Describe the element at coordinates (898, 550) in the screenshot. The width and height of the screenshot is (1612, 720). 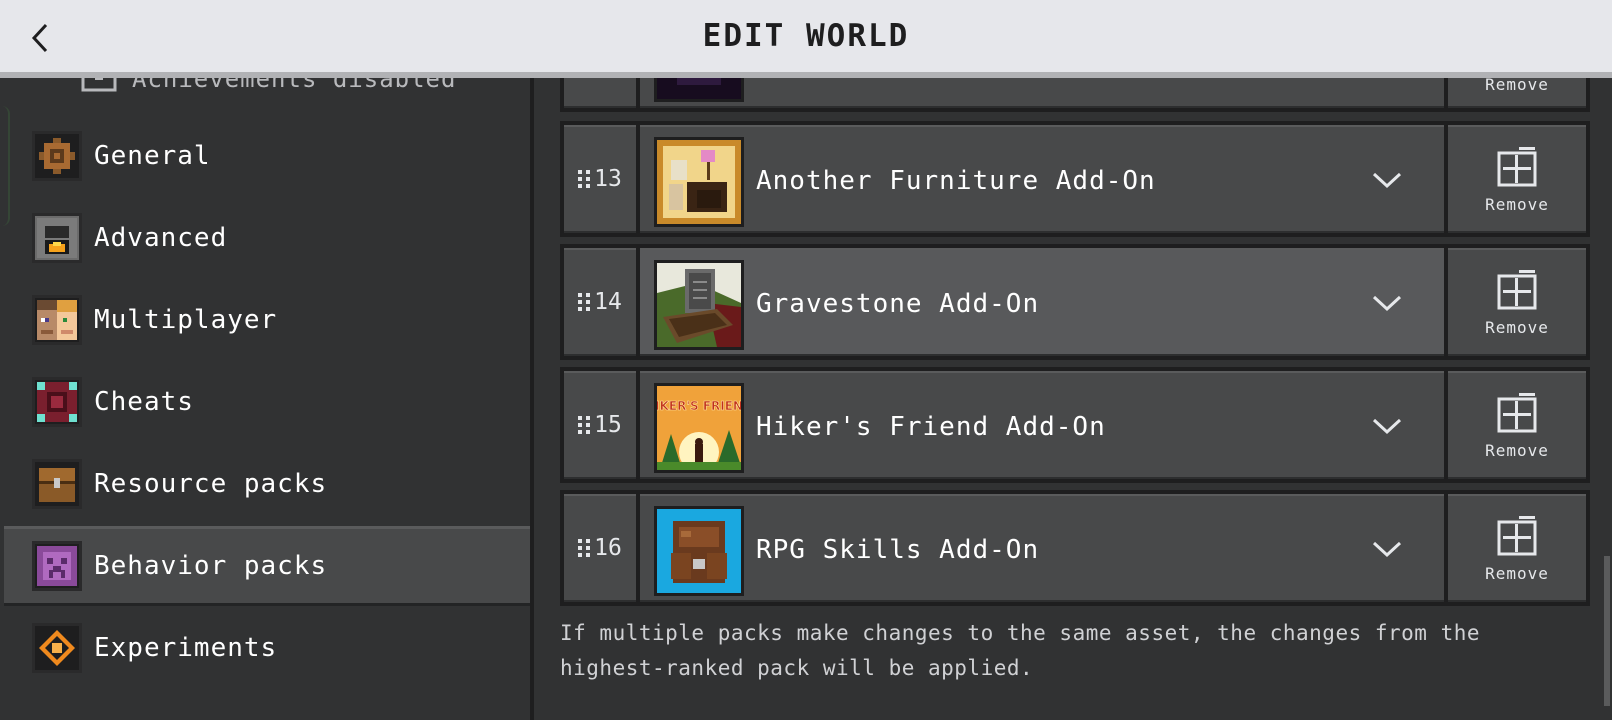
I see `pack-name: RPG Skills Add-On` at that location.